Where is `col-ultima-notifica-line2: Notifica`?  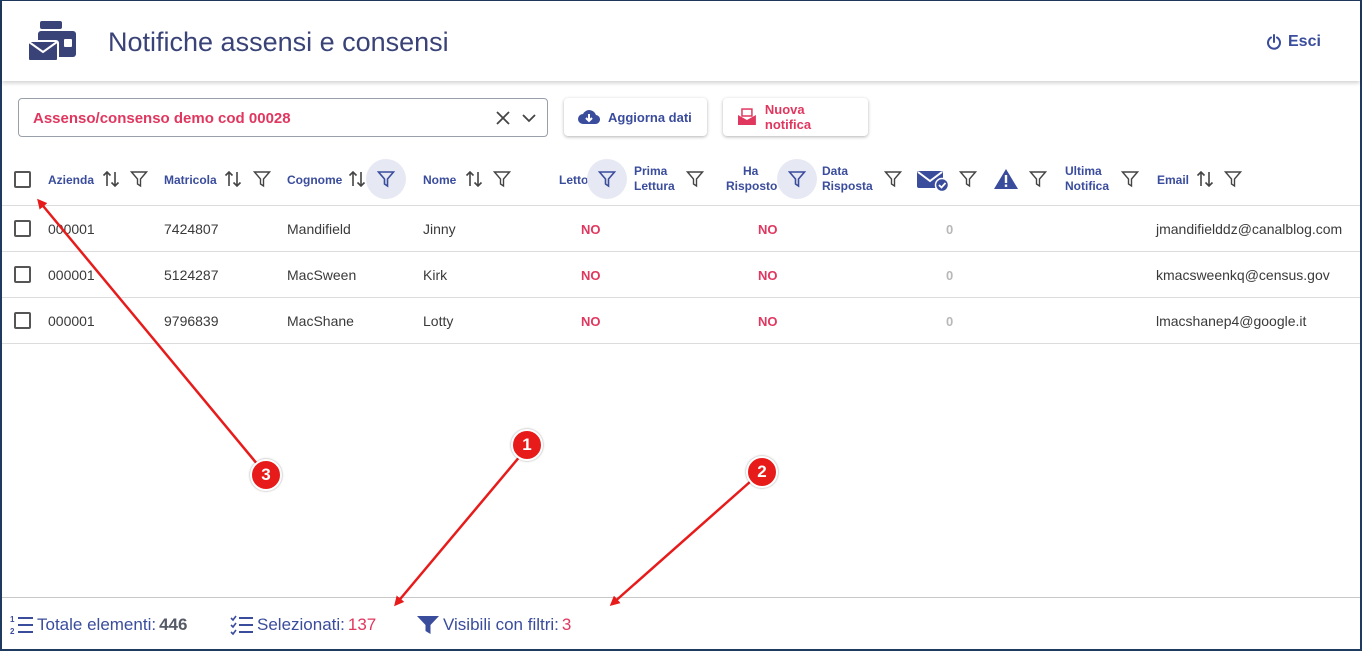 col-ultima-notifica-line2: Notifica is located at coordinates (1087, 186).